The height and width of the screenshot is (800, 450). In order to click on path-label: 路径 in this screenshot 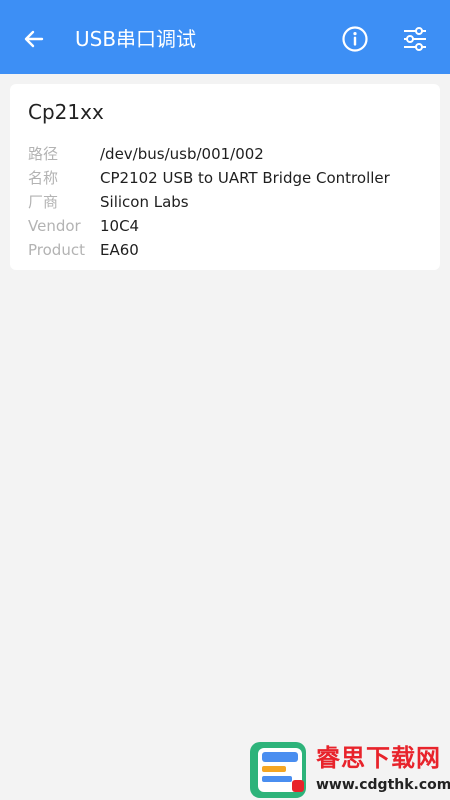, I will do `click(43, 154)`.